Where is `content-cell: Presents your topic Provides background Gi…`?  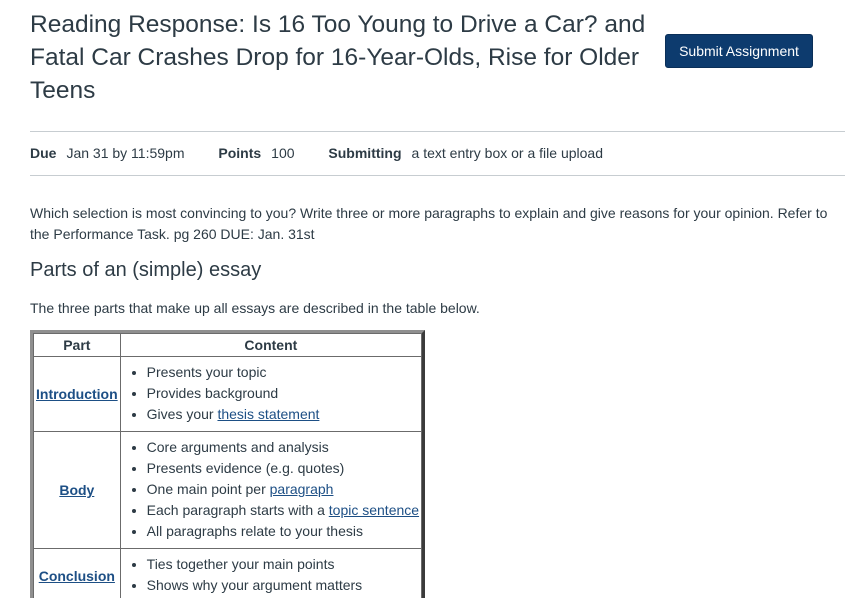 content-cell: Presents your topic Provides background Gi… is located at coordinates (271, 394).